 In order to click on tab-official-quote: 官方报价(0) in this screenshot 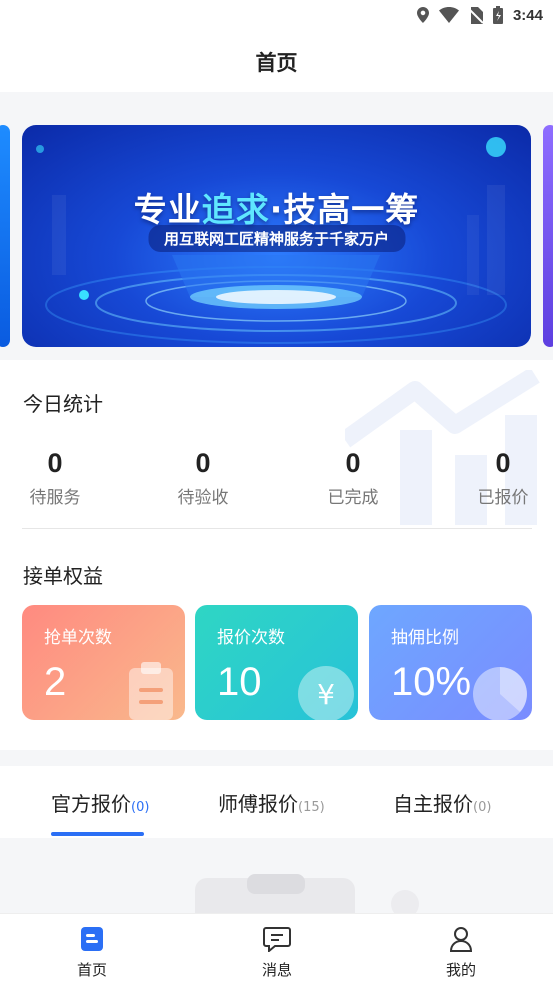, I will do `click(100, 802)`.